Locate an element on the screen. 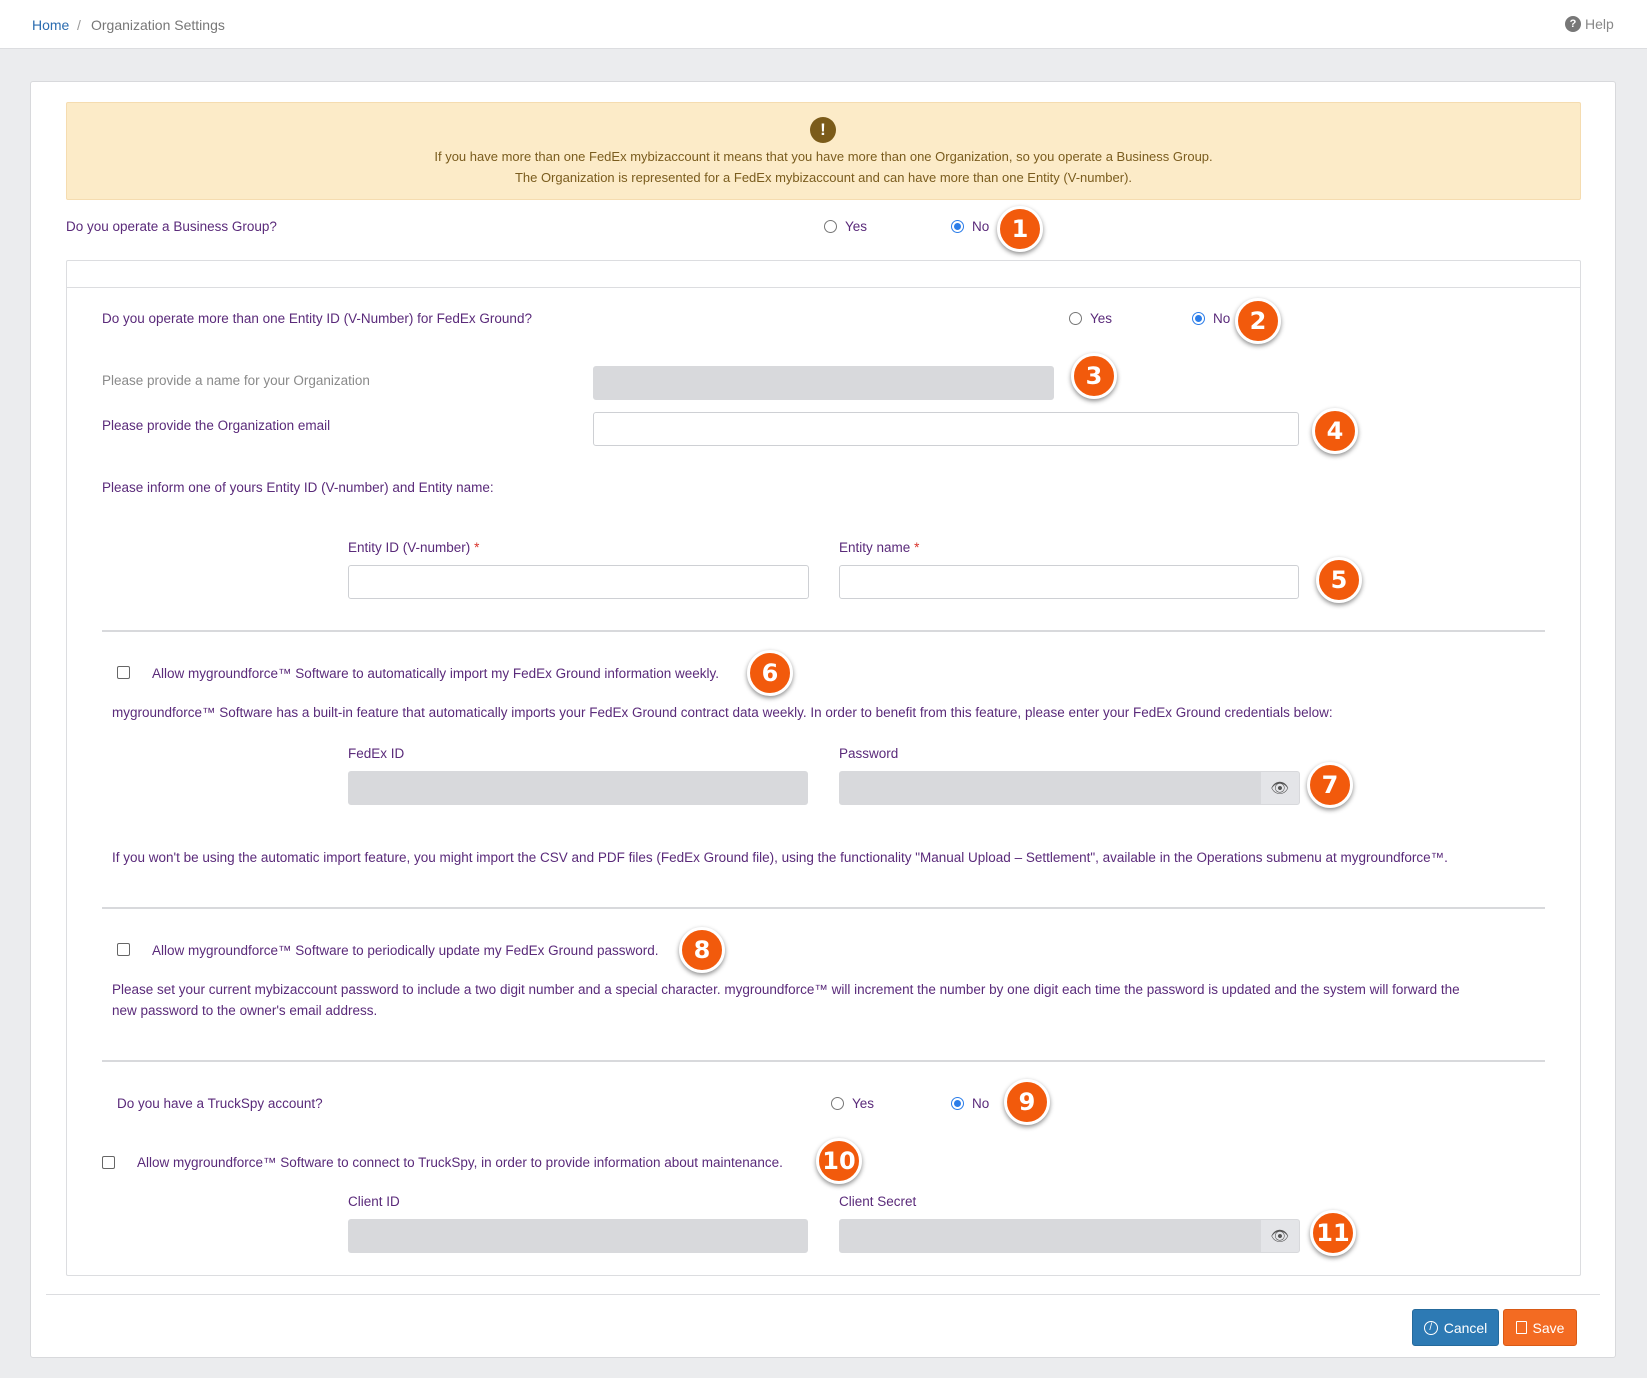  auto-import-checkbox is located at coordinates (123, 672).